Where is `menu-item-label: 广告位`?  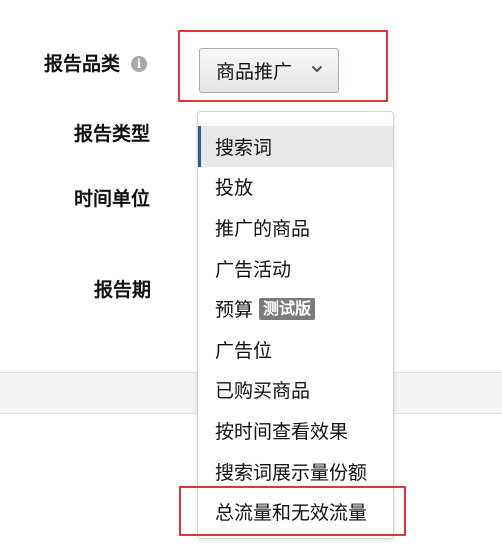
menu-item-label: 广告位 is located at coordinates (244, 350).